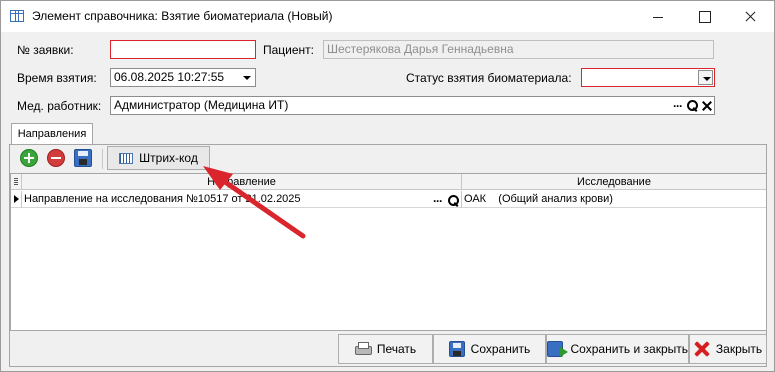  Describe the element at coordinates (45, 50) in the screenshot. I see `request-no-label: № заявки:` at that location.